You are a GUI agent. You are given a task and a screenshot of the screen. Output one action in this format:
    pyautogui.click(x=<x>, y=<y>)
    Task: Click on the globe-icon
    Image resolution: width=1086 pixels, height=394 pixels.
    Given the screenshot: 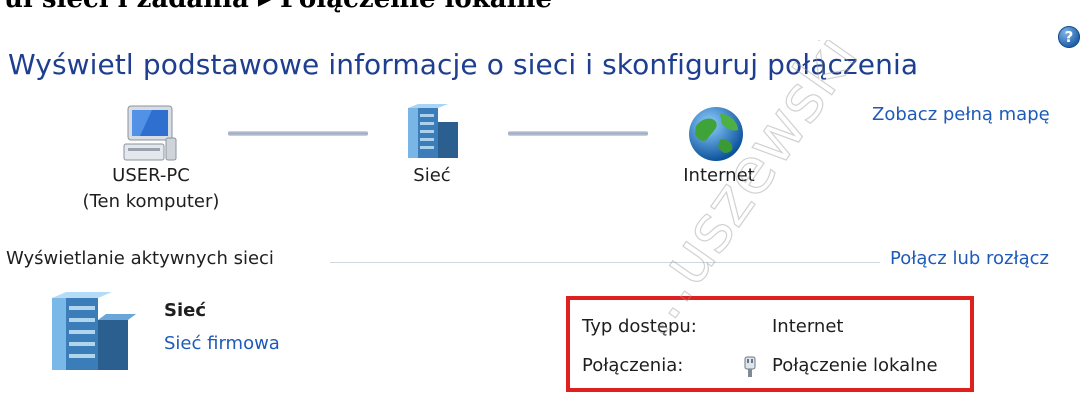 What is the action you would take?
    pyautogui.click(x=716, y=134)
    